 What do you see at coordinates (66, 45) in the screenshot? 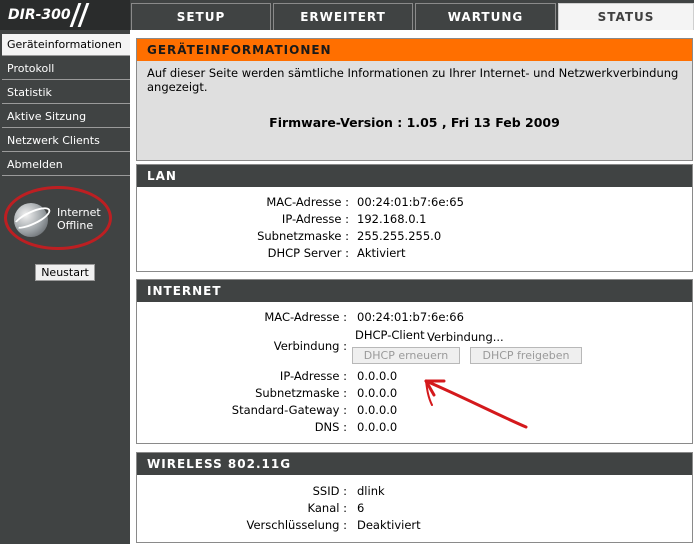
I see `sidebar-item-geraeteinformationen: Geräteinformationen` at bounding box center [66, 45].